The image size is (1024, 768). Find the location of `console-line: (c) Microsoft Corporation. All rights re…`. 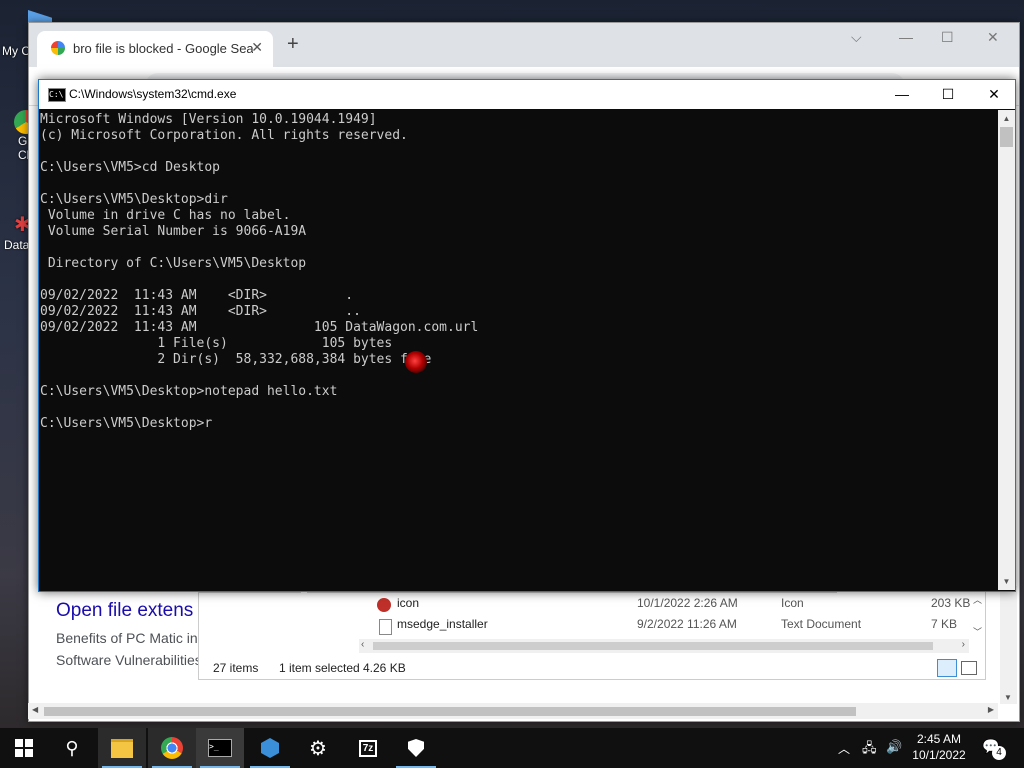

console-line: (c) Microsoft Corporation. All rights re… is located at coordinates (224, 135).